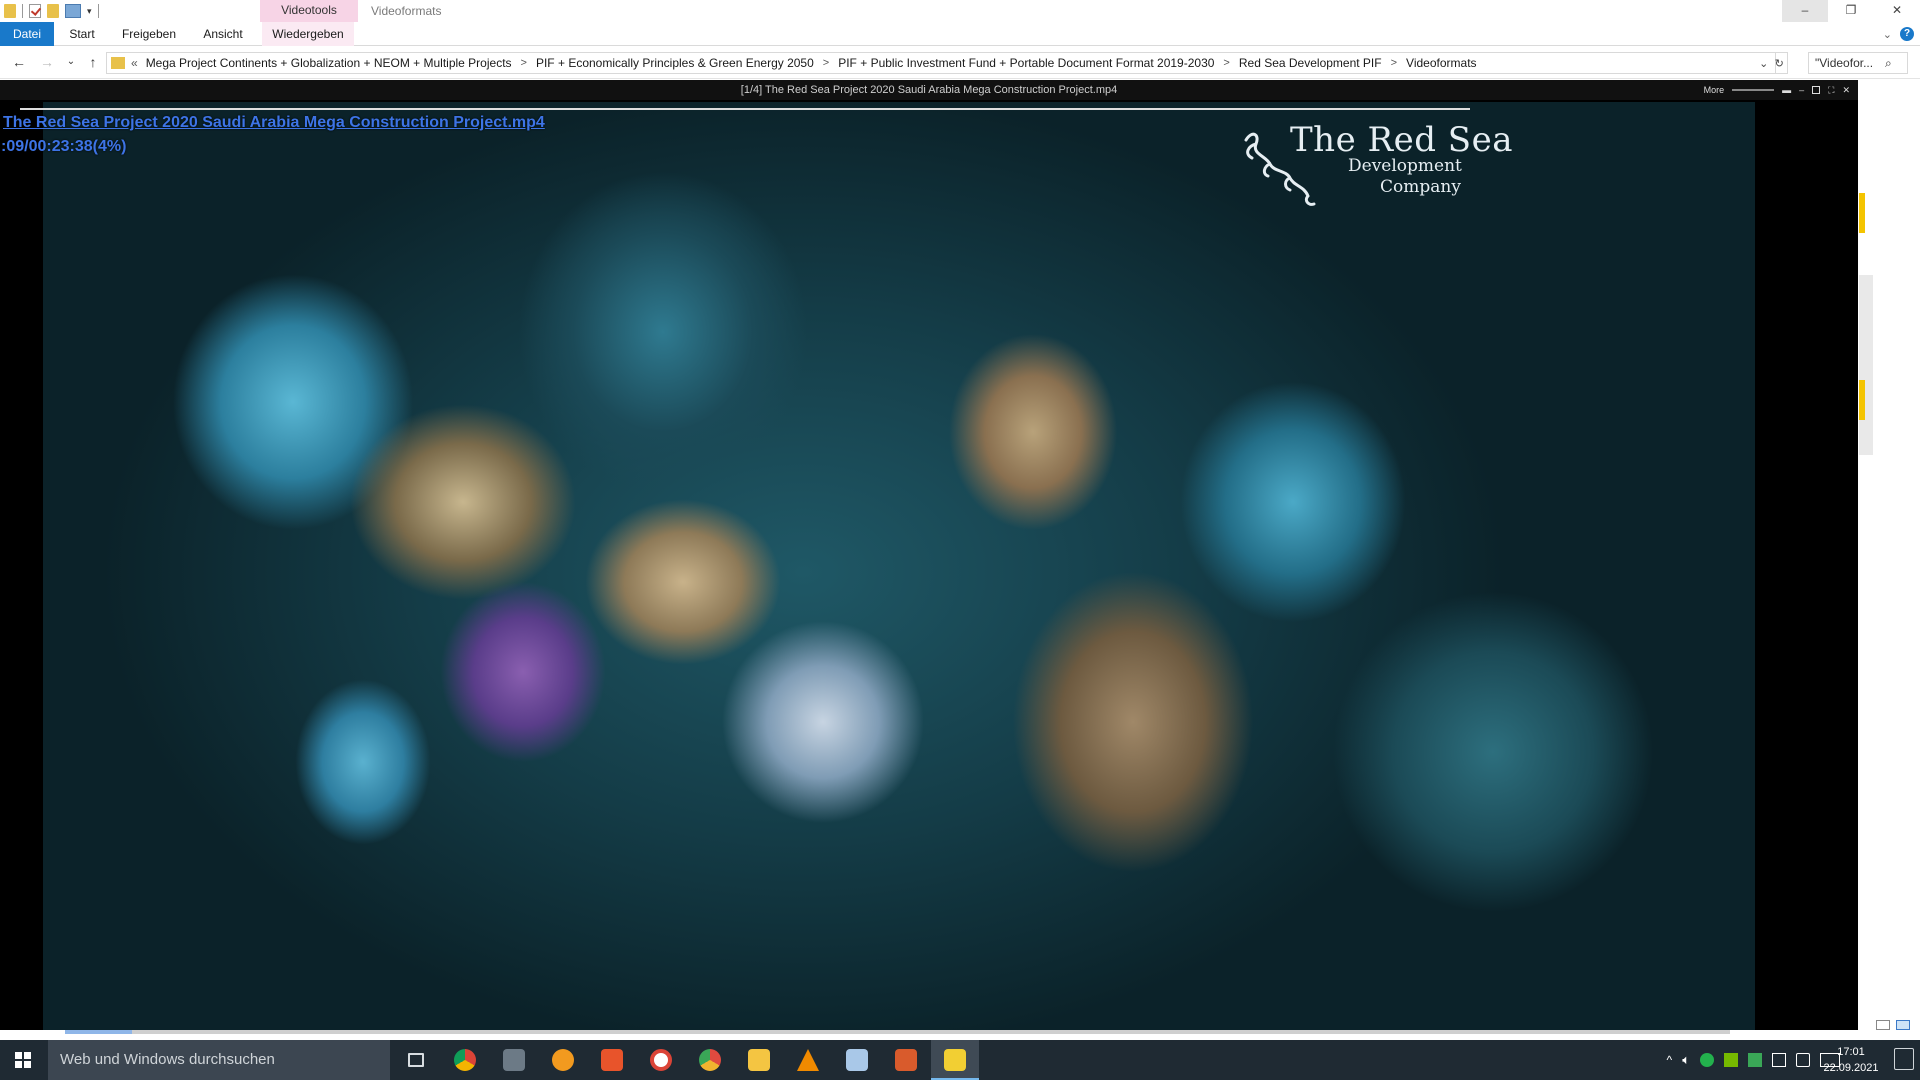 Image resolution: width=1920 pixels, height=1080 pixels. What do you see at coordinates (149, 34) in the screenshot?
I see `tab-freigeben: Freigeben` at bounding box center [149, 34].